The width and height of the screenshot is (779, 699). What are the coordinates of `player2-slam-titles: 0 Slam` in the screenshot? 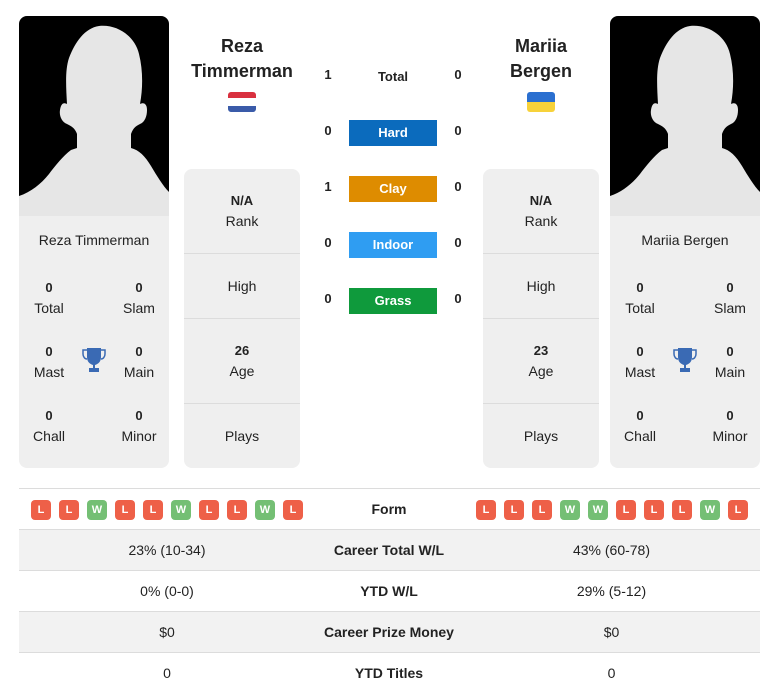 It's located at (730, 298).